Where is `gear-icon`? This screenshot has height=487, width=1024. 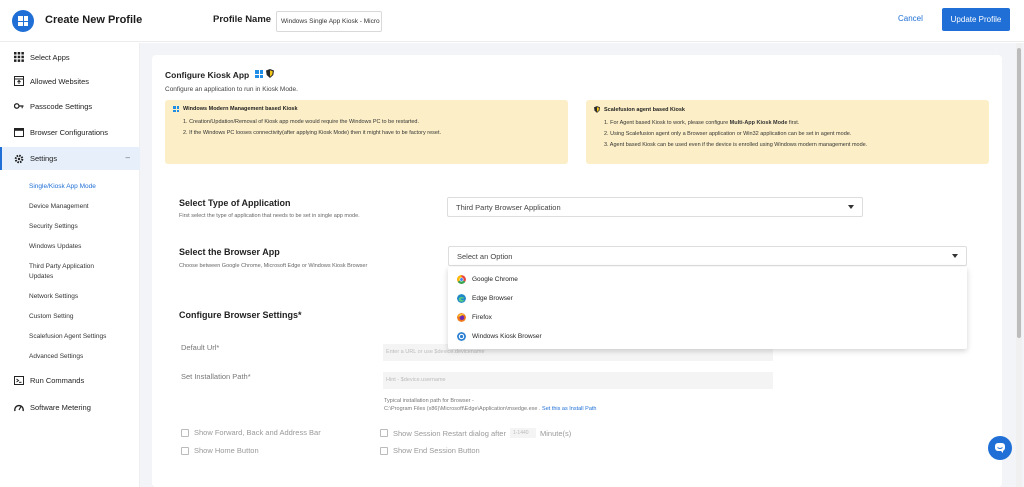
gear-icon is located at coordinates (19, 159).